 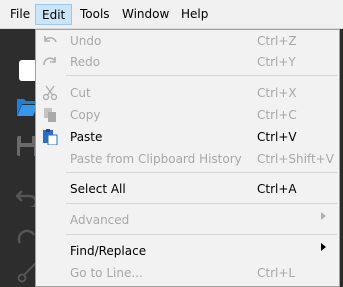 What do you see at coordinates (145, 14) in the screenshot?
I see `menu-window: Window` at bounding box center [145, 14].